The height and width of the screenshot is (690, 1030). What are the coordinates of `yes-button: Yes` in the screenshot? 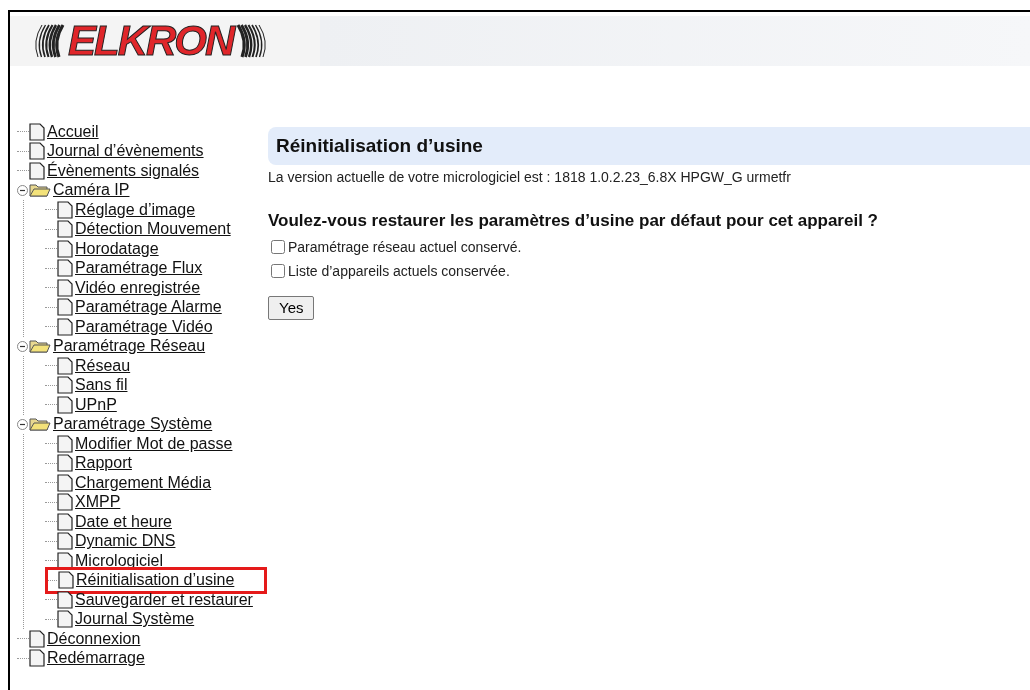 It's located at (291, 307).